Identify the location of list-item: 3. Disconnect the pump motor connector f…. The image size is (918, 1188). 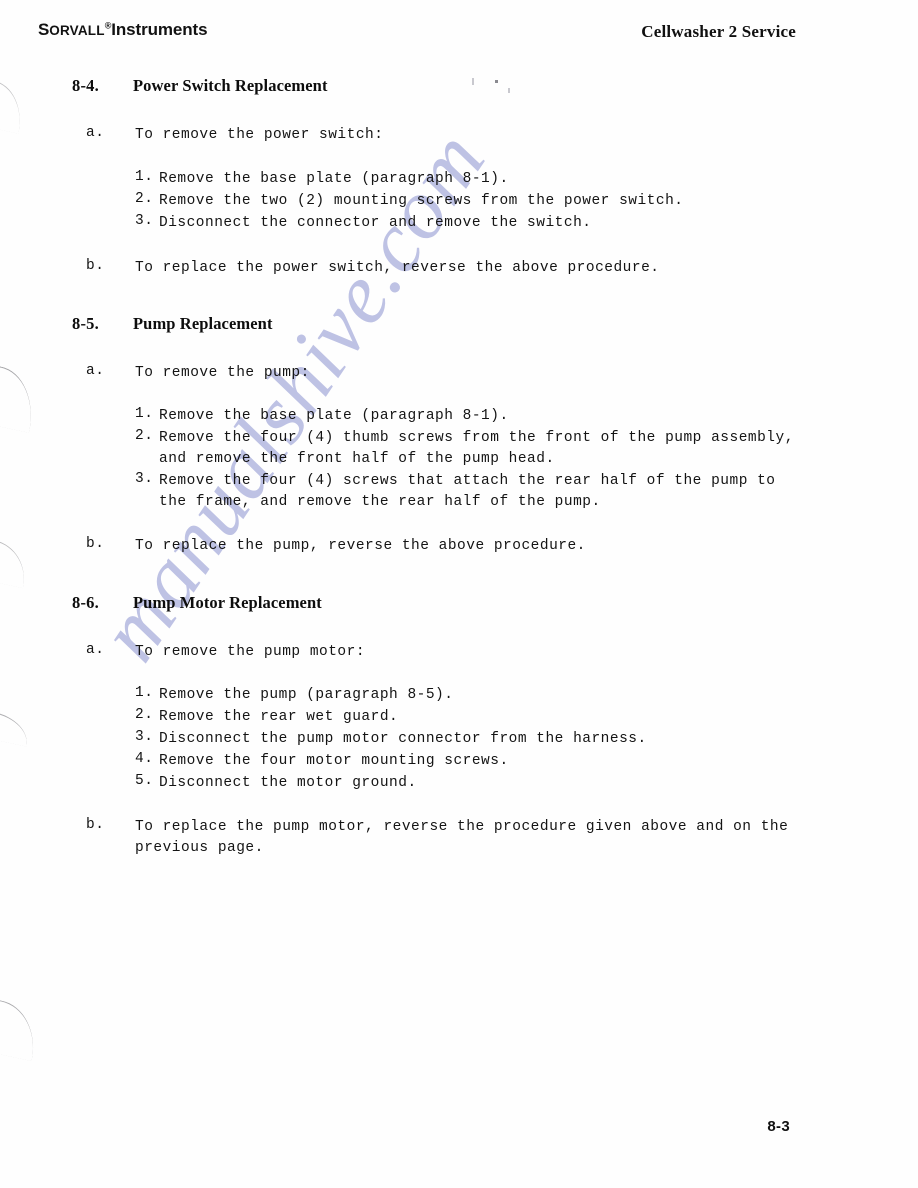
(459, 740).